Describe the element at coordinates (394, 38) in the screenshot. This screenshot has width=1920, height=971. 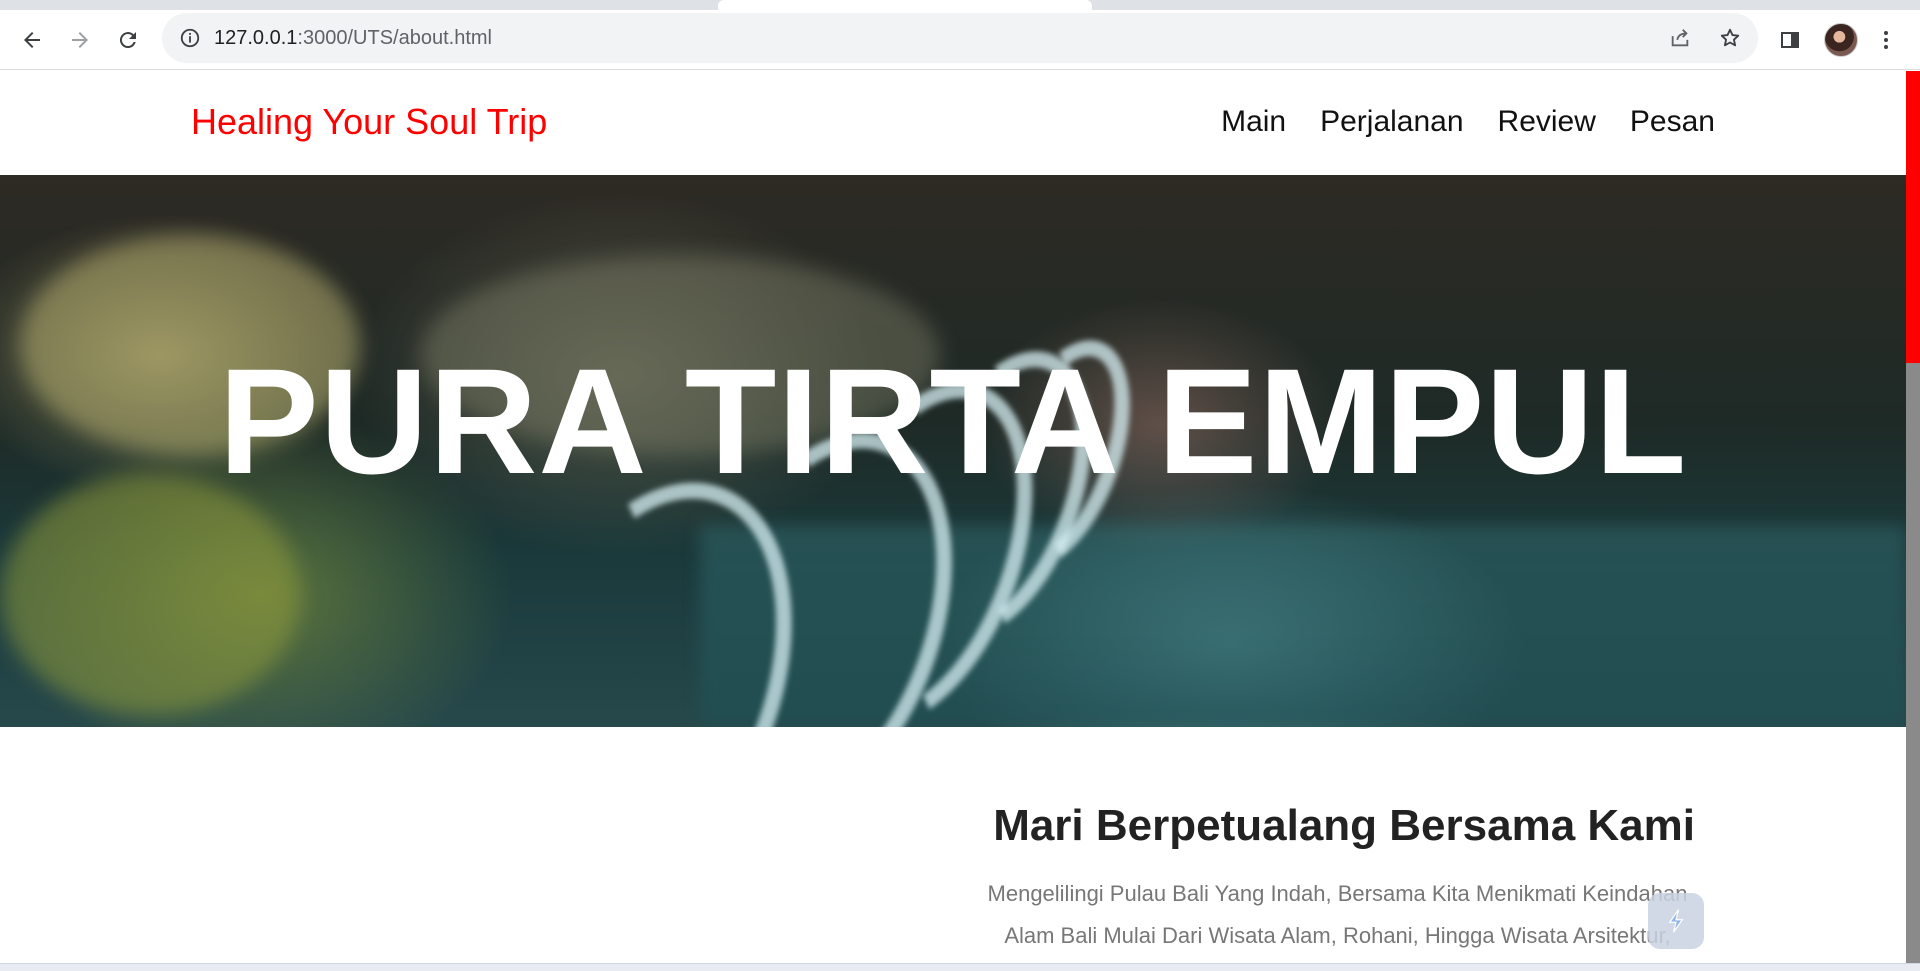
I see `url-path: :3000/UTS/about.html` at that location.